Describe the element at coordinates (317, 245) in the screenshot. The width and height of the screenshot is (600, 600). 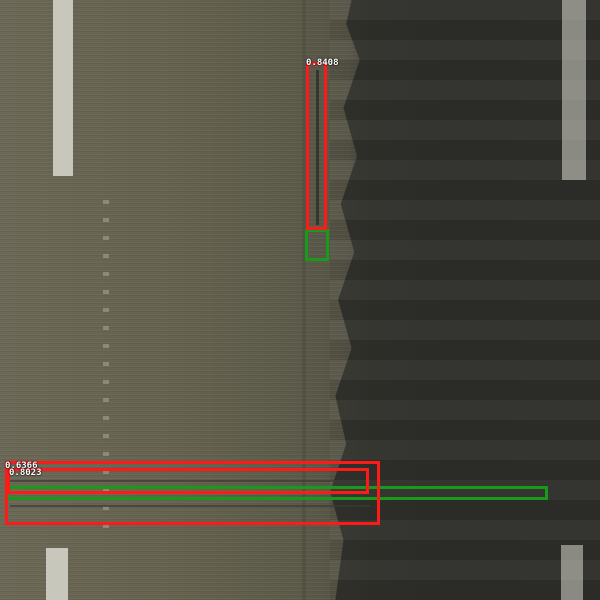
I see `ground-truth-box-vertical` at that location.